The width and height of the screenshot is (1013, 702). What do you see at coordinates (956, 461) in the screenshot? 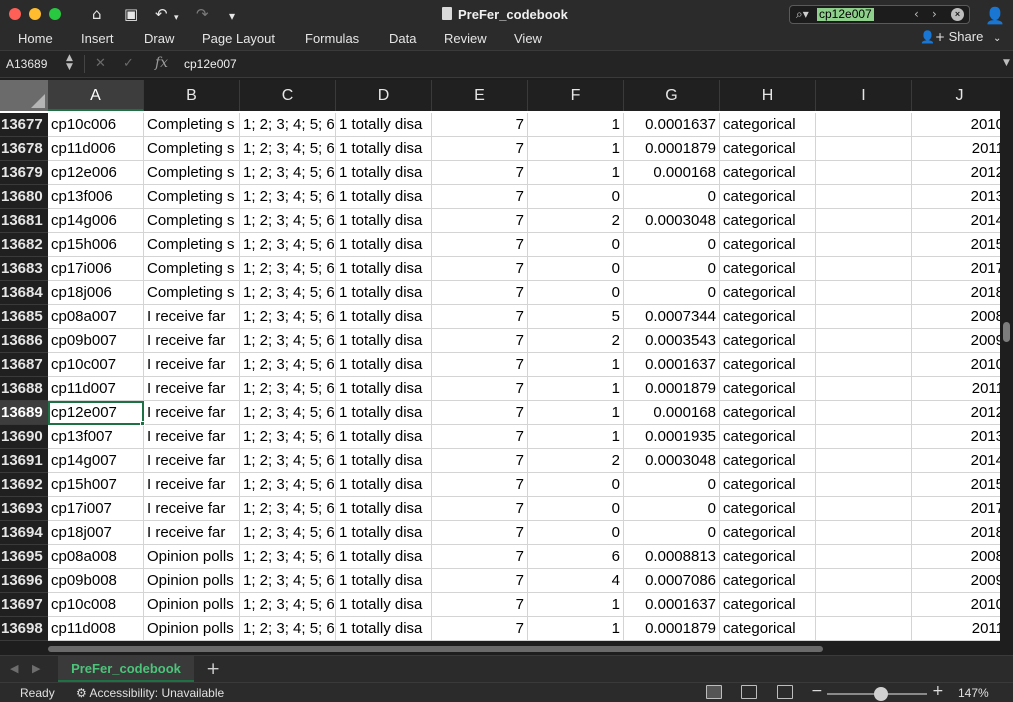
I see `table-cell: 2014` at bounding box center [956, 461].